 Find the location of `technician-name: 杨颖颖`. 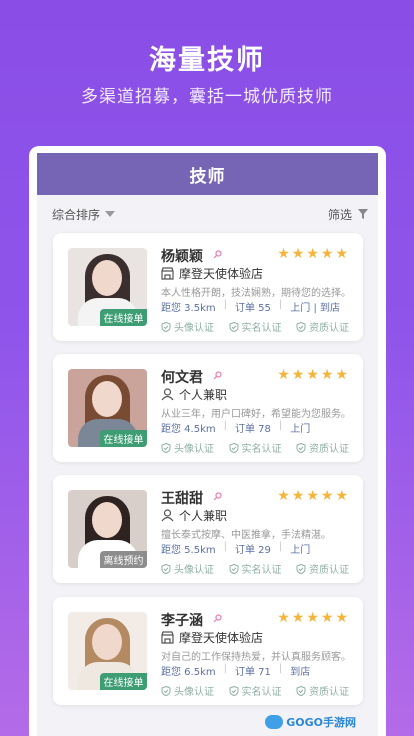

technician-name: 杨颖颖 is located at coordinates (182, 257).